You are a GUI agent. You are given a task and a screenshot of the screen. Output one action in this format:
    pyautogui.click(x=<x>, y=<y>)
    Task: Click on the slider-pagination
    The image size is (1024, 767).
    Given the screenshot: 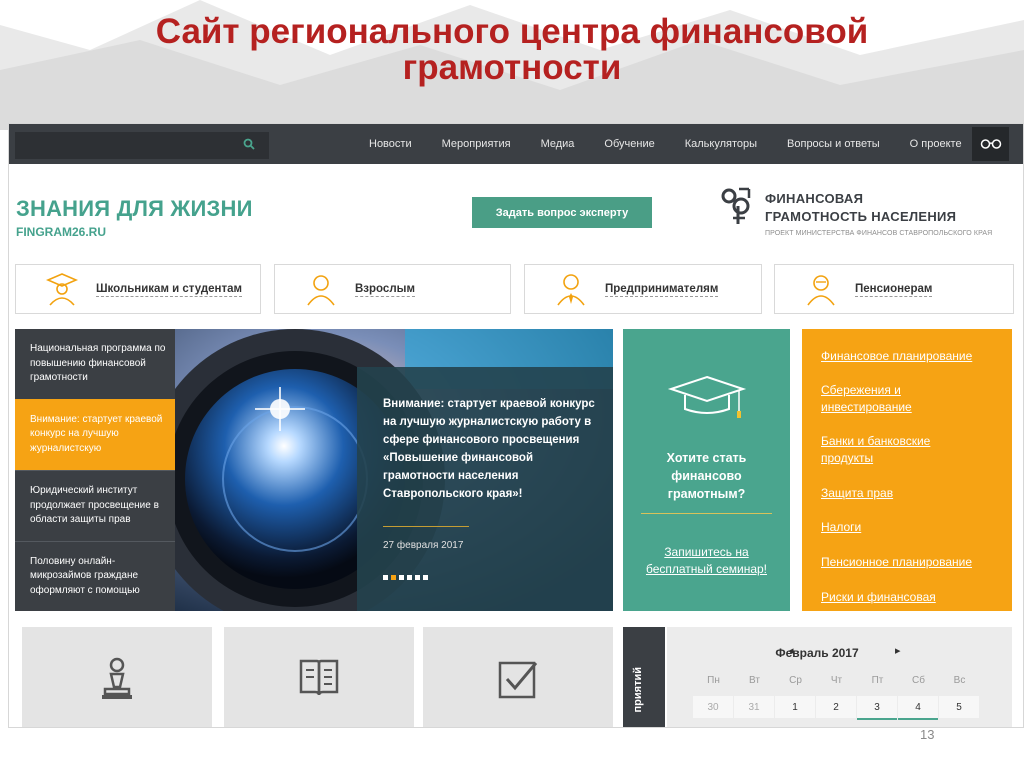 What is the action you would take?
    pyautogui.click(x=405, y=577)
    